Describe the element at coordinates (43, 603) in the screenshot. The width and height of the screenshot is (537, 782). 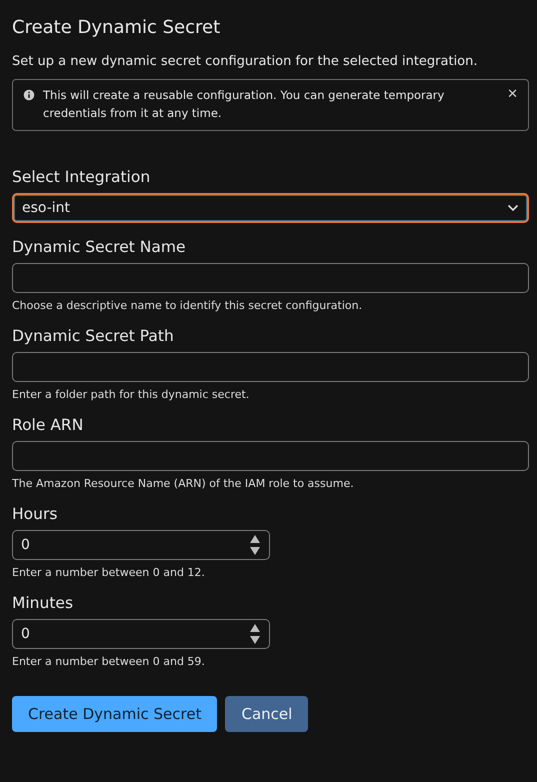
I see `field-label: Minutes` at that location.